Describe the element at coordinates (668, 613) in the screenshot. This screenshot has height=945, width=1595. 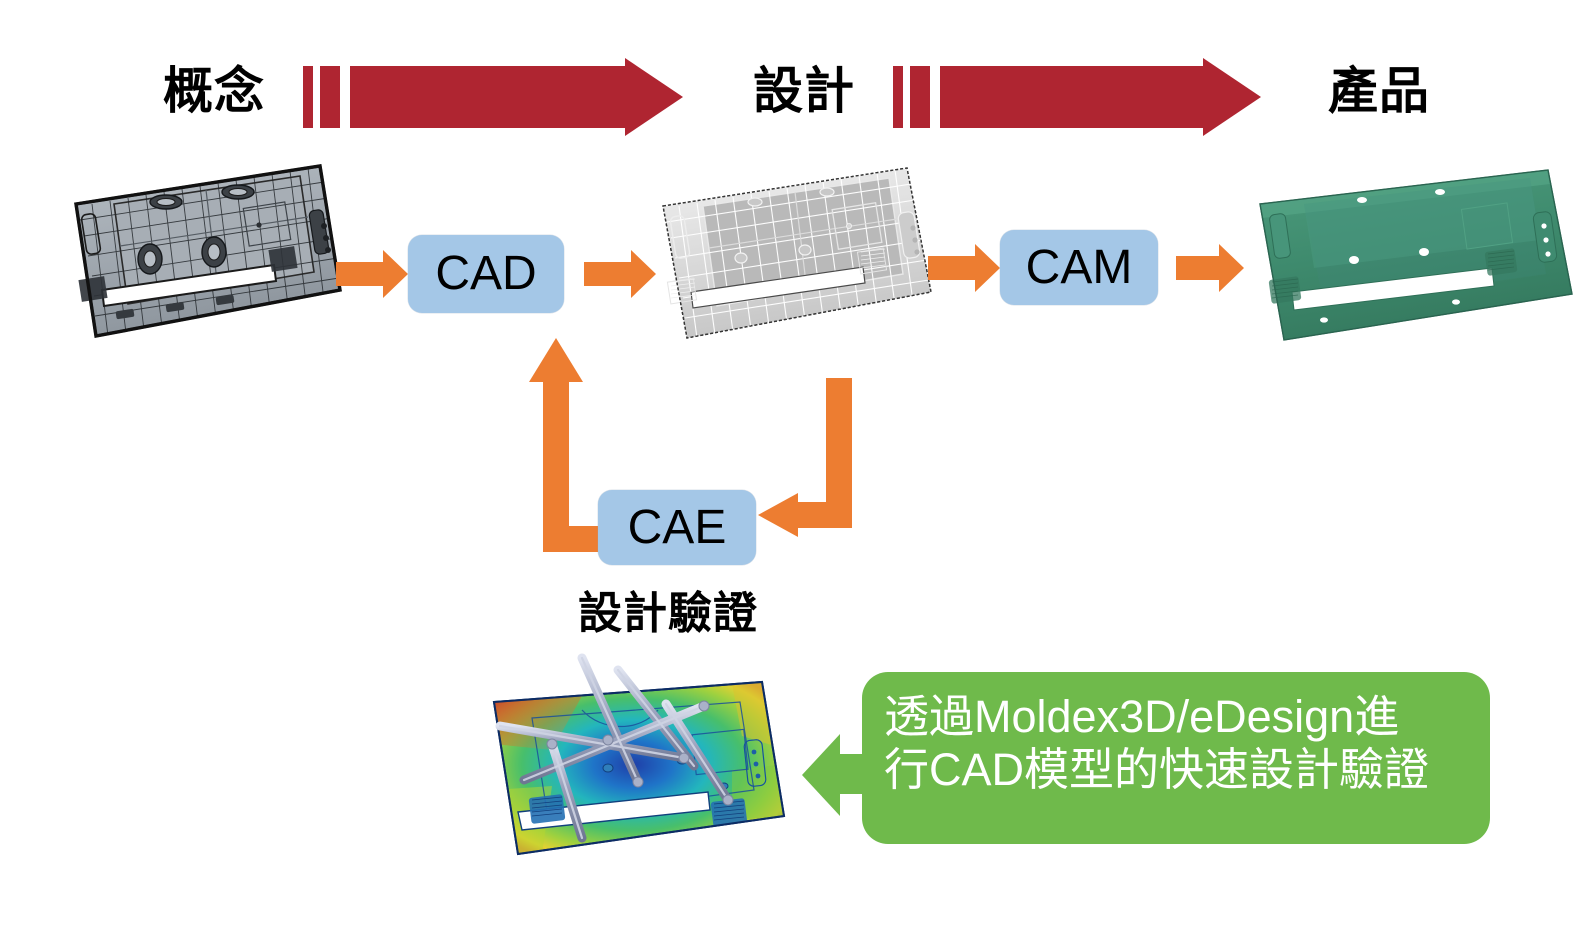
I see `caption-design-verification: 設計驗證` at that location.